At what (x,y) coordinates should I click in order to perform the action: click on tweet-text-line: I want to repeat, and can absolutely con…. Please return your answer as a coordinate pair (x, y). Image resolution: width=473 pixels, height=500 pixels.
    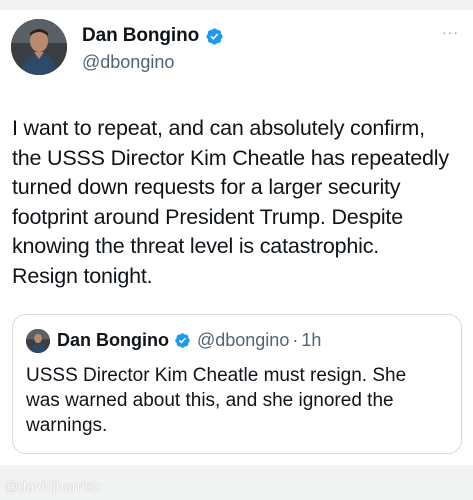
    Looking at the image, I should click on (218, 128).